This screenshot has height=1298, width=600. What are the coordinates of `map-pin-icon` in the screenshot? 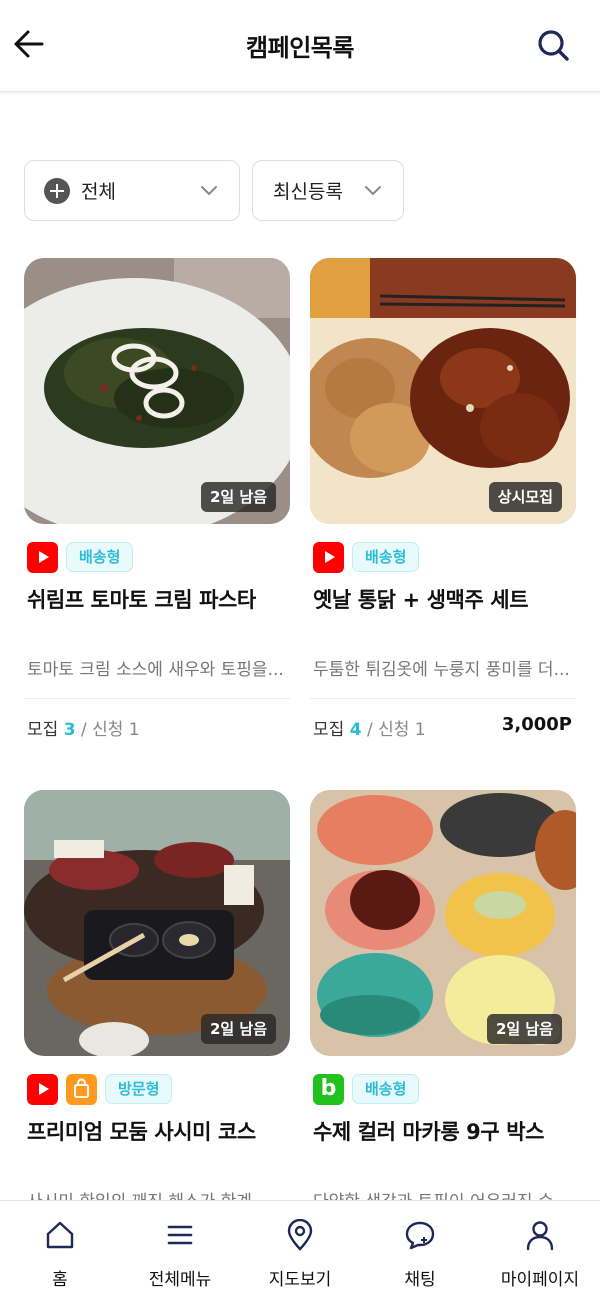 It's located at (300, 1235).